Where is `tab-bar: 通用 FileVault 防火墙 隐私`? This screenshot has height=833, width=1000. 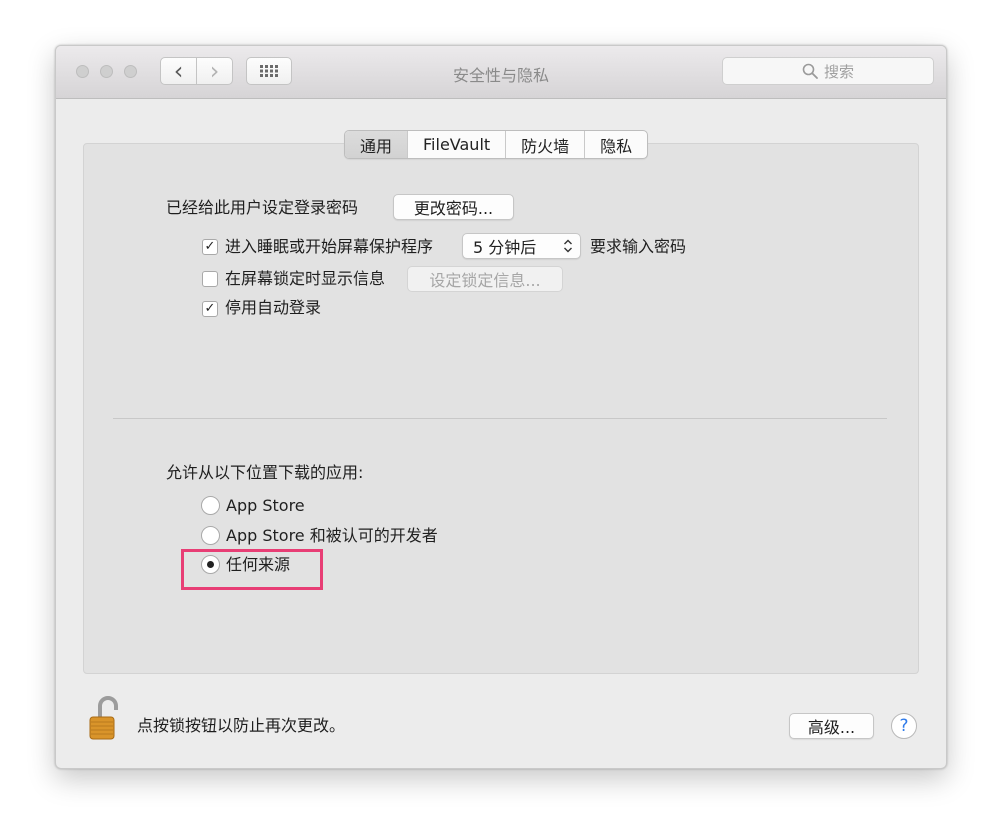 tab-bar: 通用 FileVault 防火墙 隐私 is located at coordinates (496, 144).